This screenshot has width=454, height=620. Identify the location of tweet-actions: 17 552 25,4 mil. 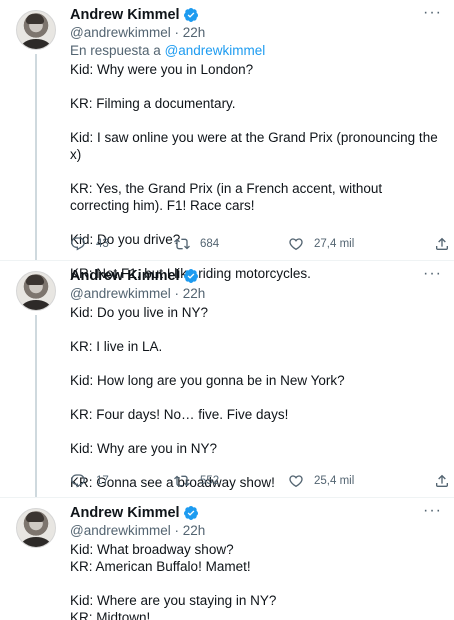
(262, 481).